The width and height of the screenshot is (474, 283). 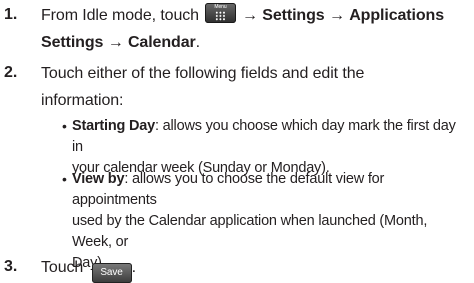 What do you see at coordinates (82, 100) in the screenshot?
I see `step-line: information:` at bounding box center [82, 100].